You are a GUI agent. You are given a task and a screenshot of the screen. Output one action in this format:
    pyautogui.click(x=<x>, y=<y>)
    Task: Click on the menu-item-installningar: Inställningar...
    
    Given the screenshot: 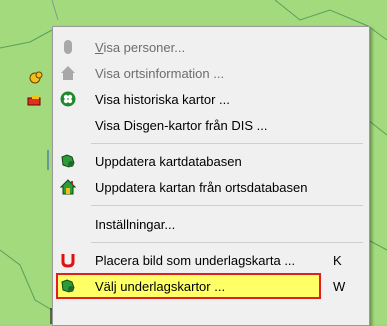 What is the action you would take?
    pyautogui.click(x=211, y=224)
    